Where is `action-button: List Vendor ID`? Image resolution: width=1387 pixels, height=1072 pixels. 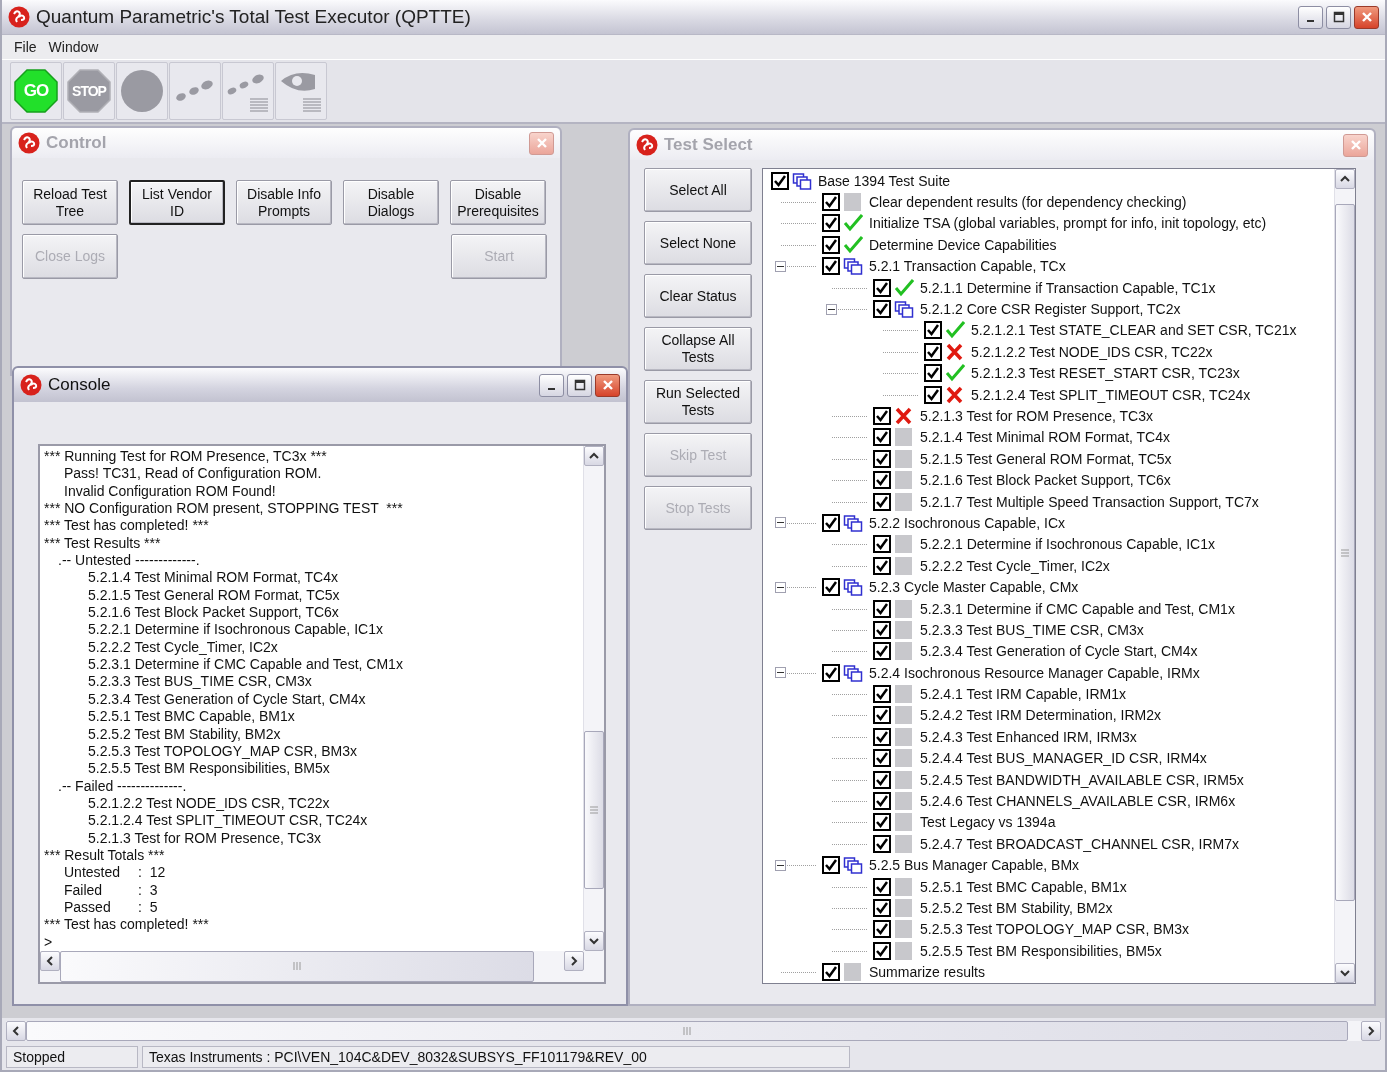 action-button: List Vendor ID is located at coordinates (177, 202).